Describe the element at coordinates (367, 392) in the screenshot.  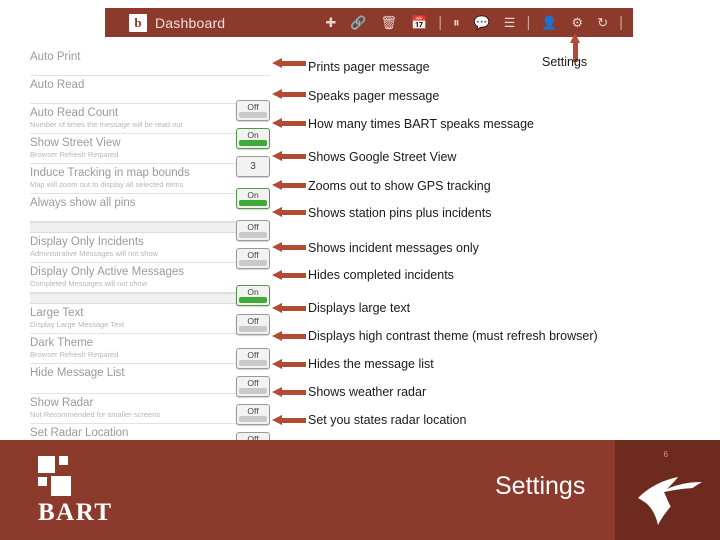
I see `annotation-note-12: Shows weather radar` at that location.